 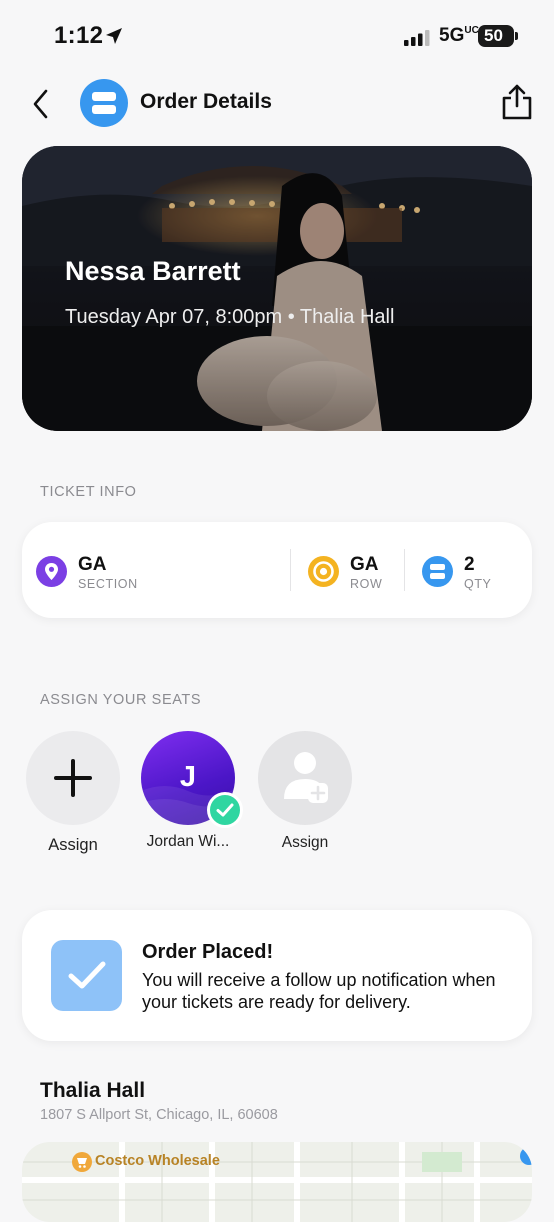 I want to click on venue-name: Thalia Hall, so click(x=93, y=1090).